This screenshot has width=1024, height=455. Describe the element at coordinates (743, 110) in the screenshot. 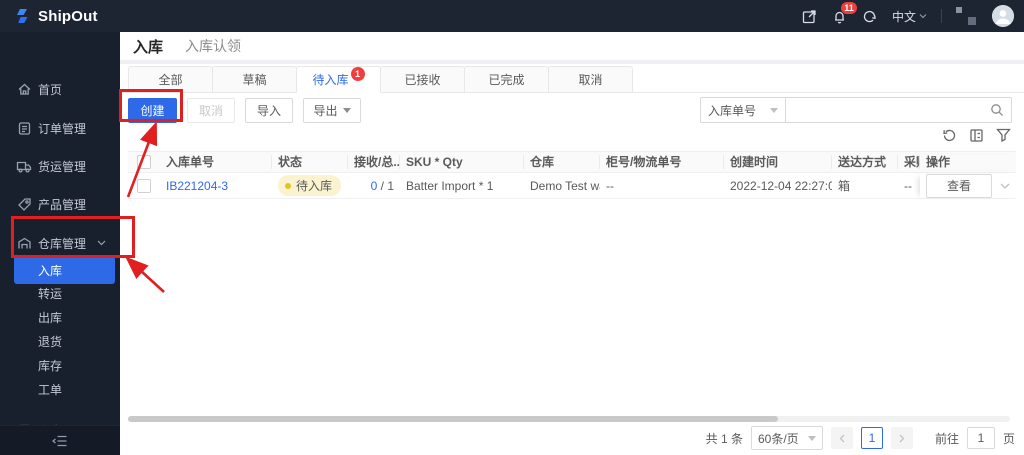

I see `search-field-select: 入库单号` at that location.